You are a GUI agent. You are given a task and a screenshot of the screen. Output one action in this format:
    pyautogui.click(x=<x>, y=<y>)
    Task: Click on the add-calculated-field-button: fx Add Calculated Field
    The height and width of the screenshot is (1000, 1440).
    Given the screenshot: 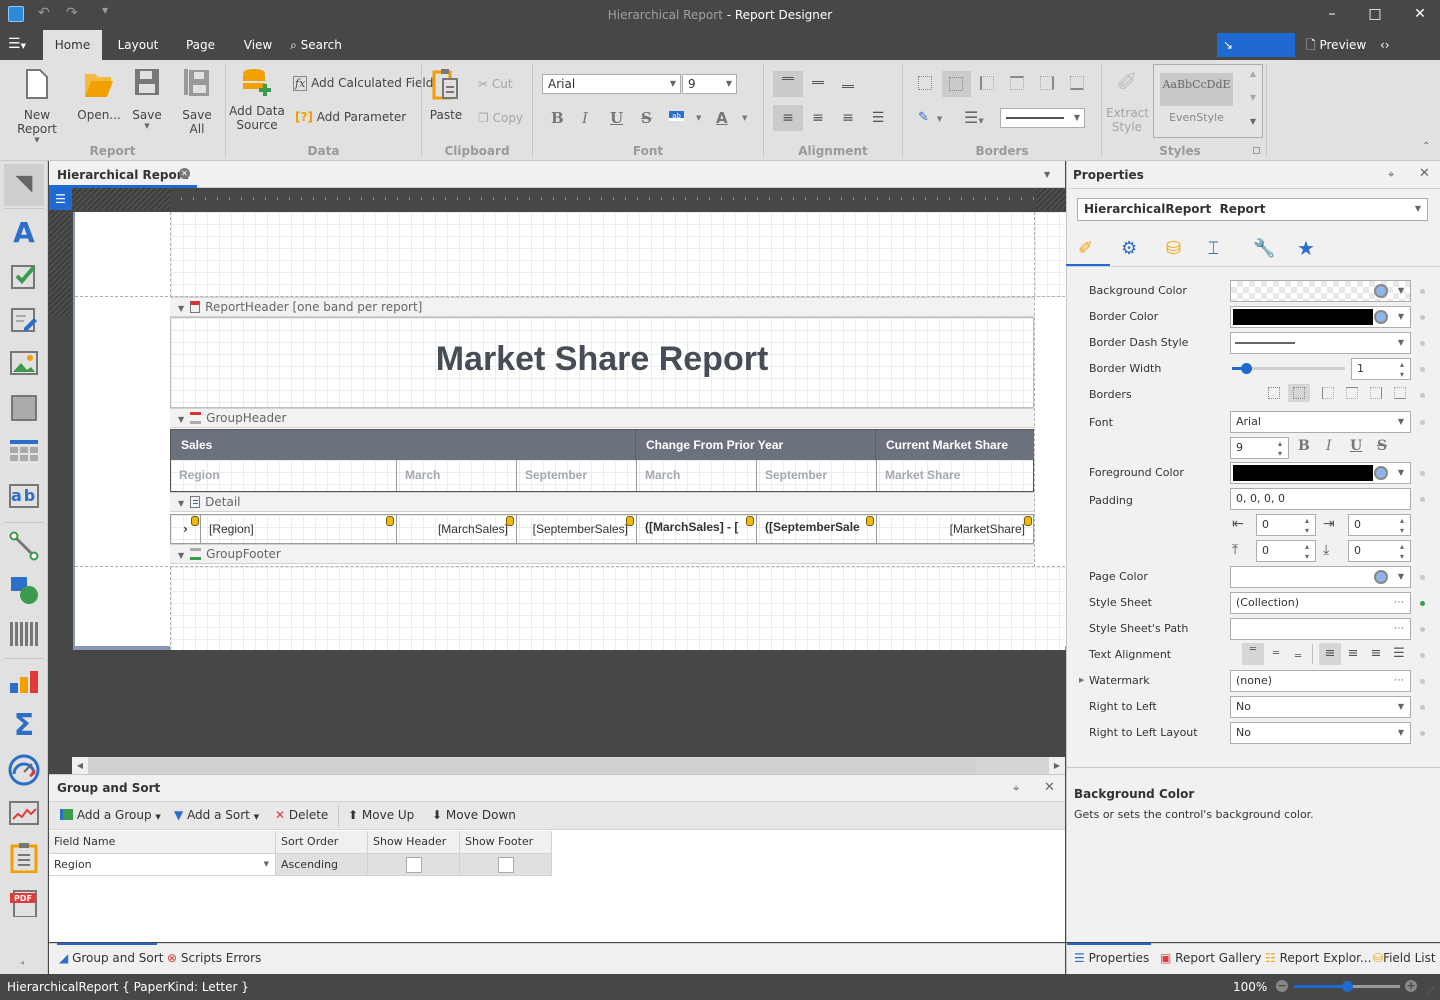 What is the action you would take?
    pyautogui.click(x=363, y=83)
    